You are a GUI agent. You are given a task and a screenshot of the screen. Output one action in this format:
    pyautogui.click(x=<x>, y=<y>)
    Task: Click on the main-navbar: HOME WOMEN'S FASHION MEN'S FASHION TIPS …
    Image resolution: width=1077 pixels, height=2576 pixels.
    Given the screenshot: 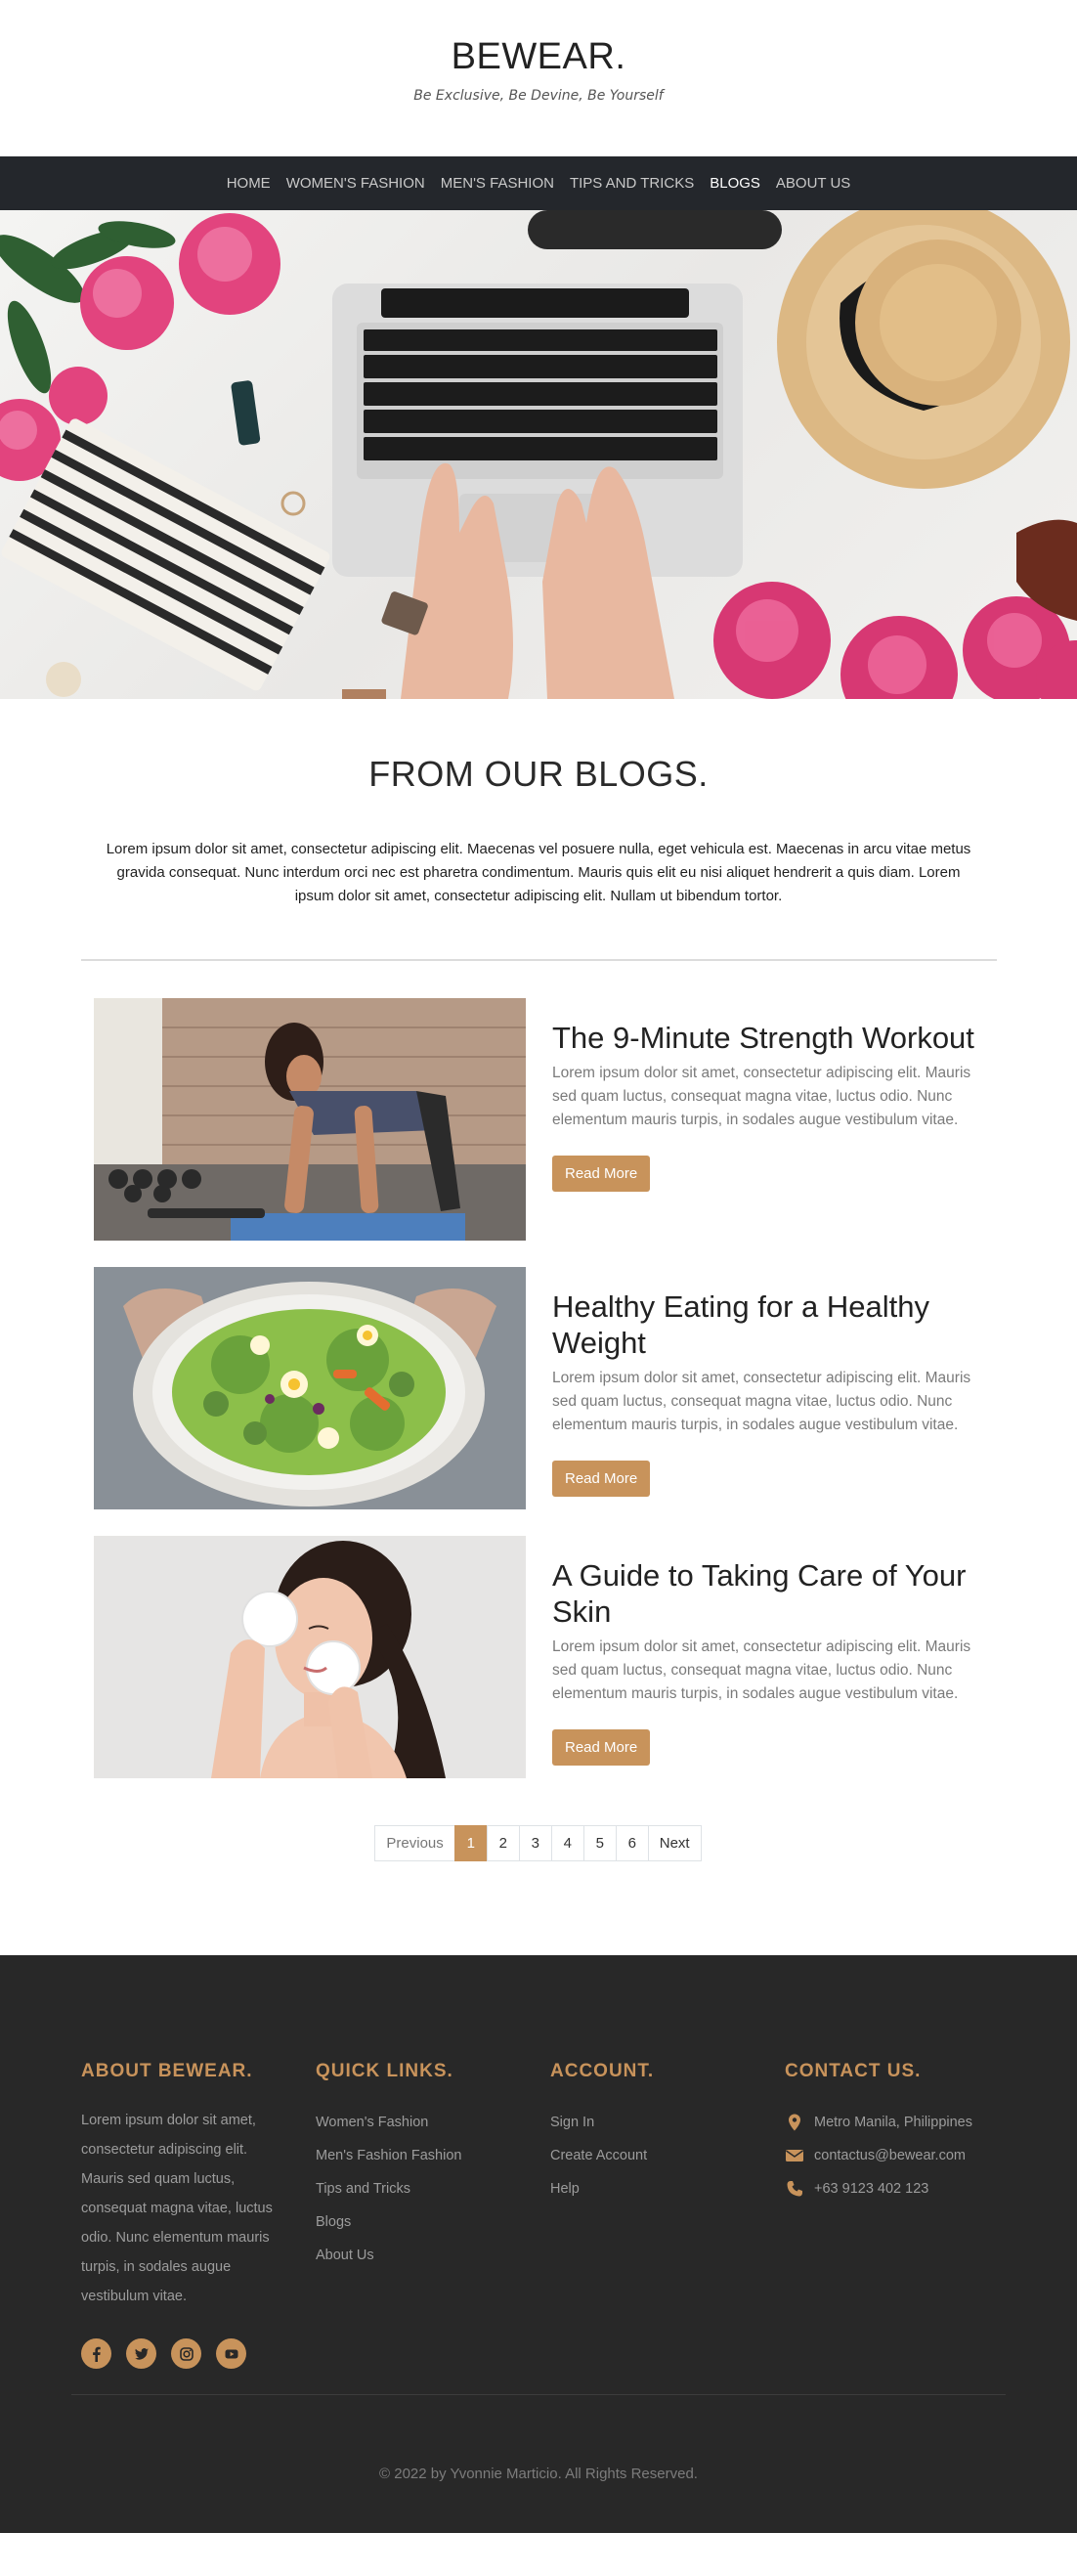 What is the action you would take?
    pyautogui.click(x=538, y=183)
    